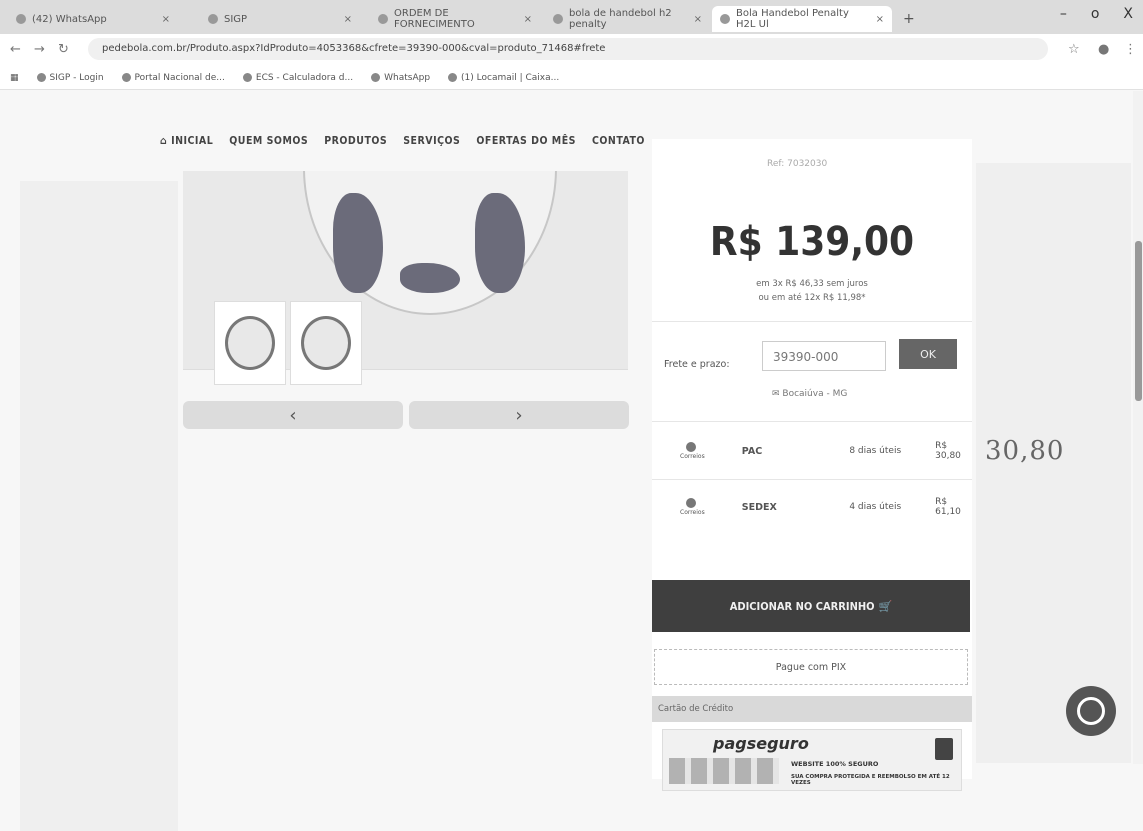 This screenshot has width=1143, height=831. What do you see at coordinates (1025, 451) in the screenshot?
I see `handwritten-note: 30,80` at bounding box center [1025, 451].